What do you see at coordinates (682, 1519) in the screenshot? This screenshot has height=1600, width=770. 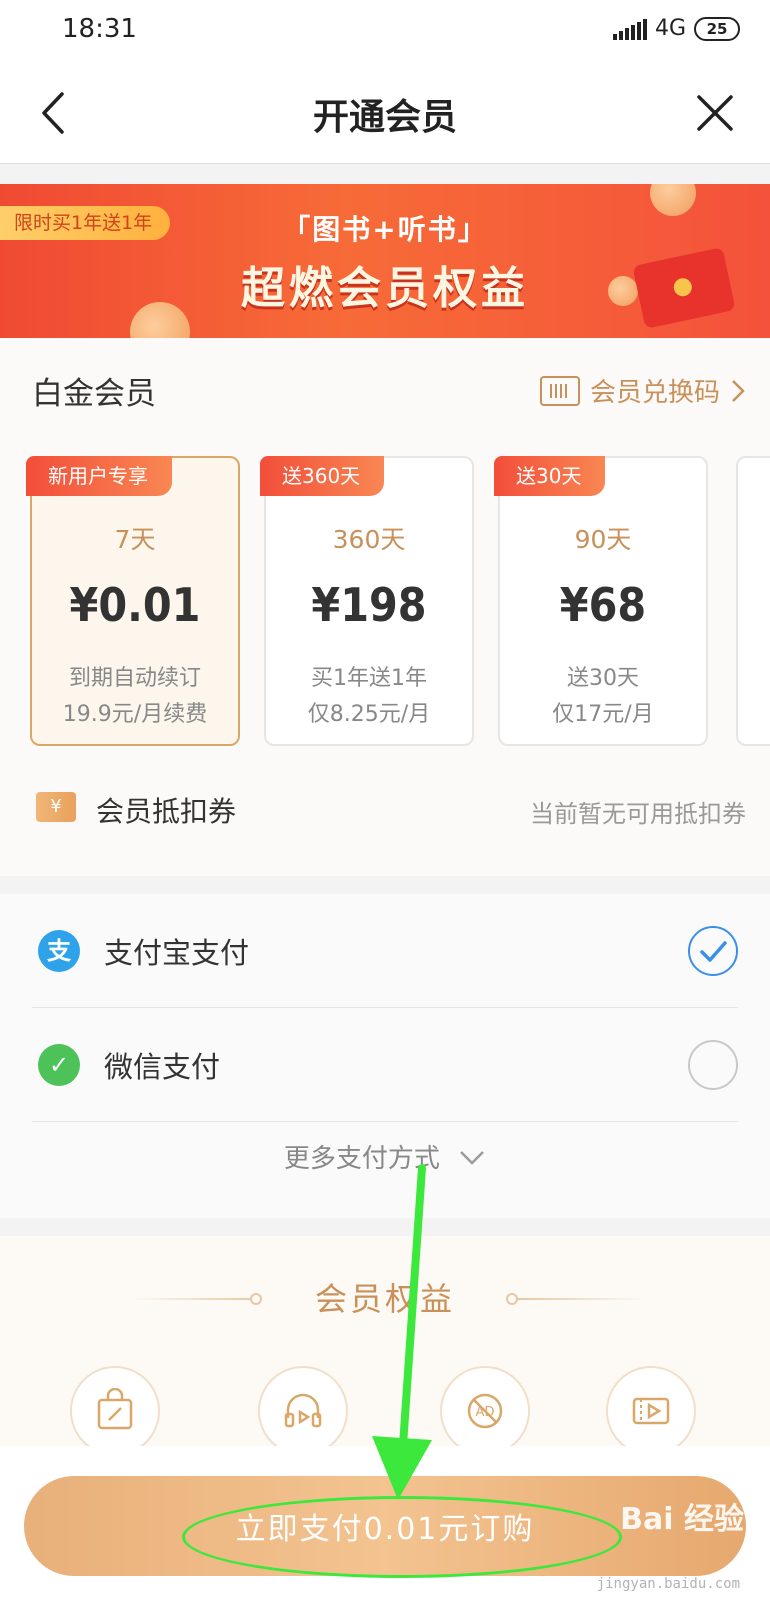 I see `baidu-jingyan-logo: Bai 经验` at bounding box center [682, 1519].